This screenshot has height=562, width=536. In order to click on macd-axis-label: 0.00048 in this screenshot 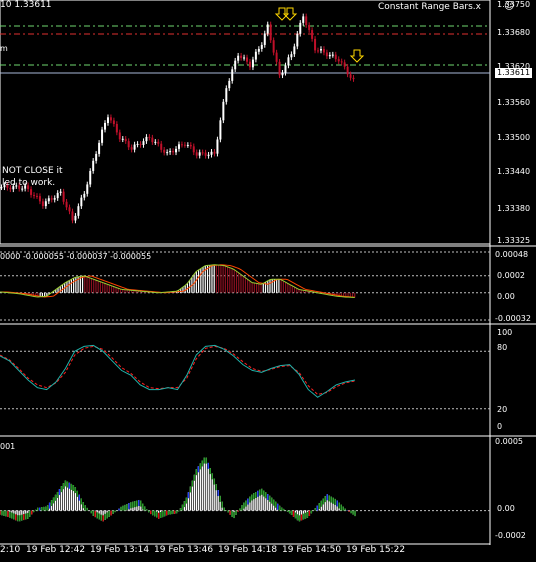, I will do `click(512, 254)`.